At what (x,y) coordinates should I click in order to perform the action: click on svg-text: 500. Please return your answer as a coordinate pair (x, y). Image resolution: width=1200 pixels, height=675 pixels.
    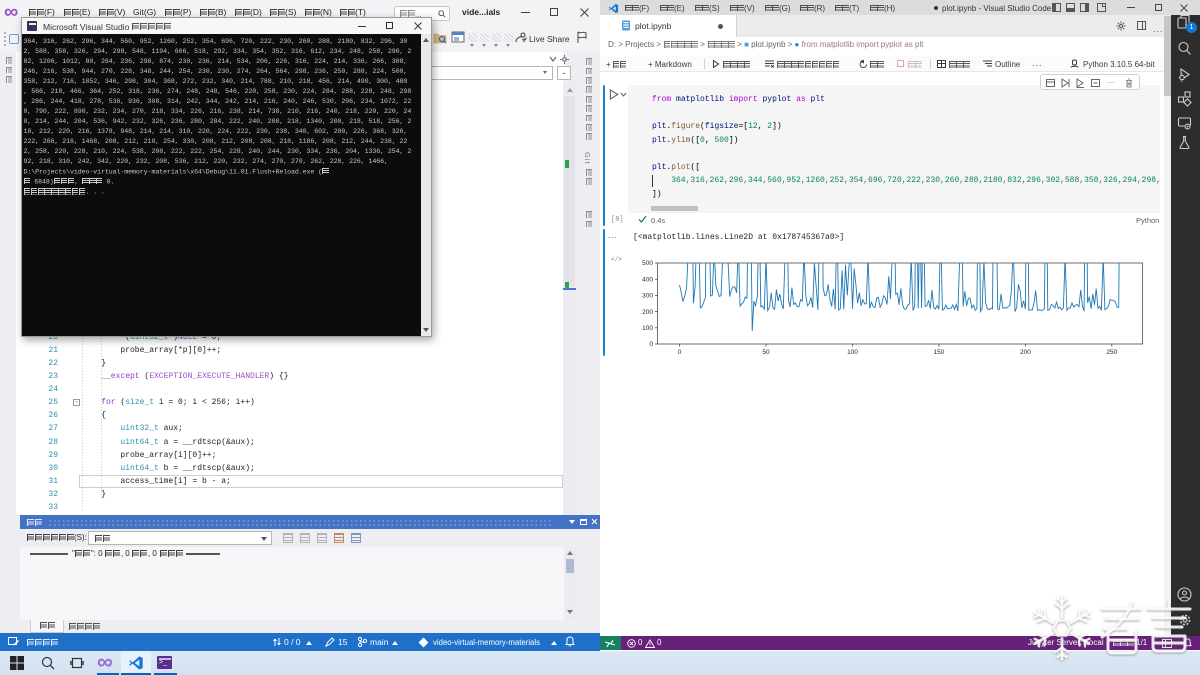
    Looking at the image, I should click on (647, 263).